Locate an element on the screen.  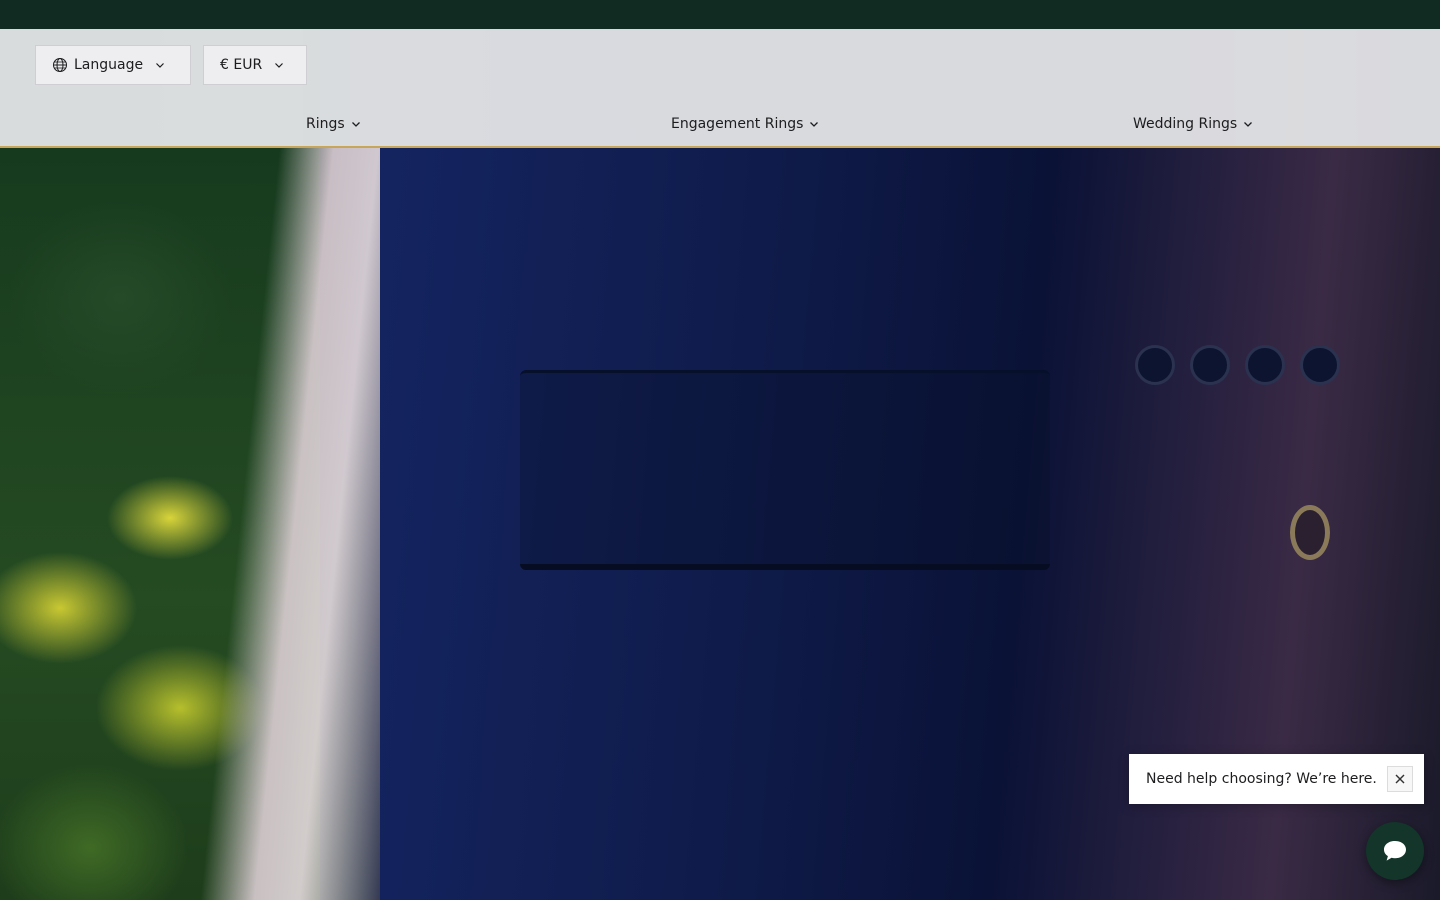
help-message-text: Need help choosing? We’re here. is located at coordinates (1261, 779).